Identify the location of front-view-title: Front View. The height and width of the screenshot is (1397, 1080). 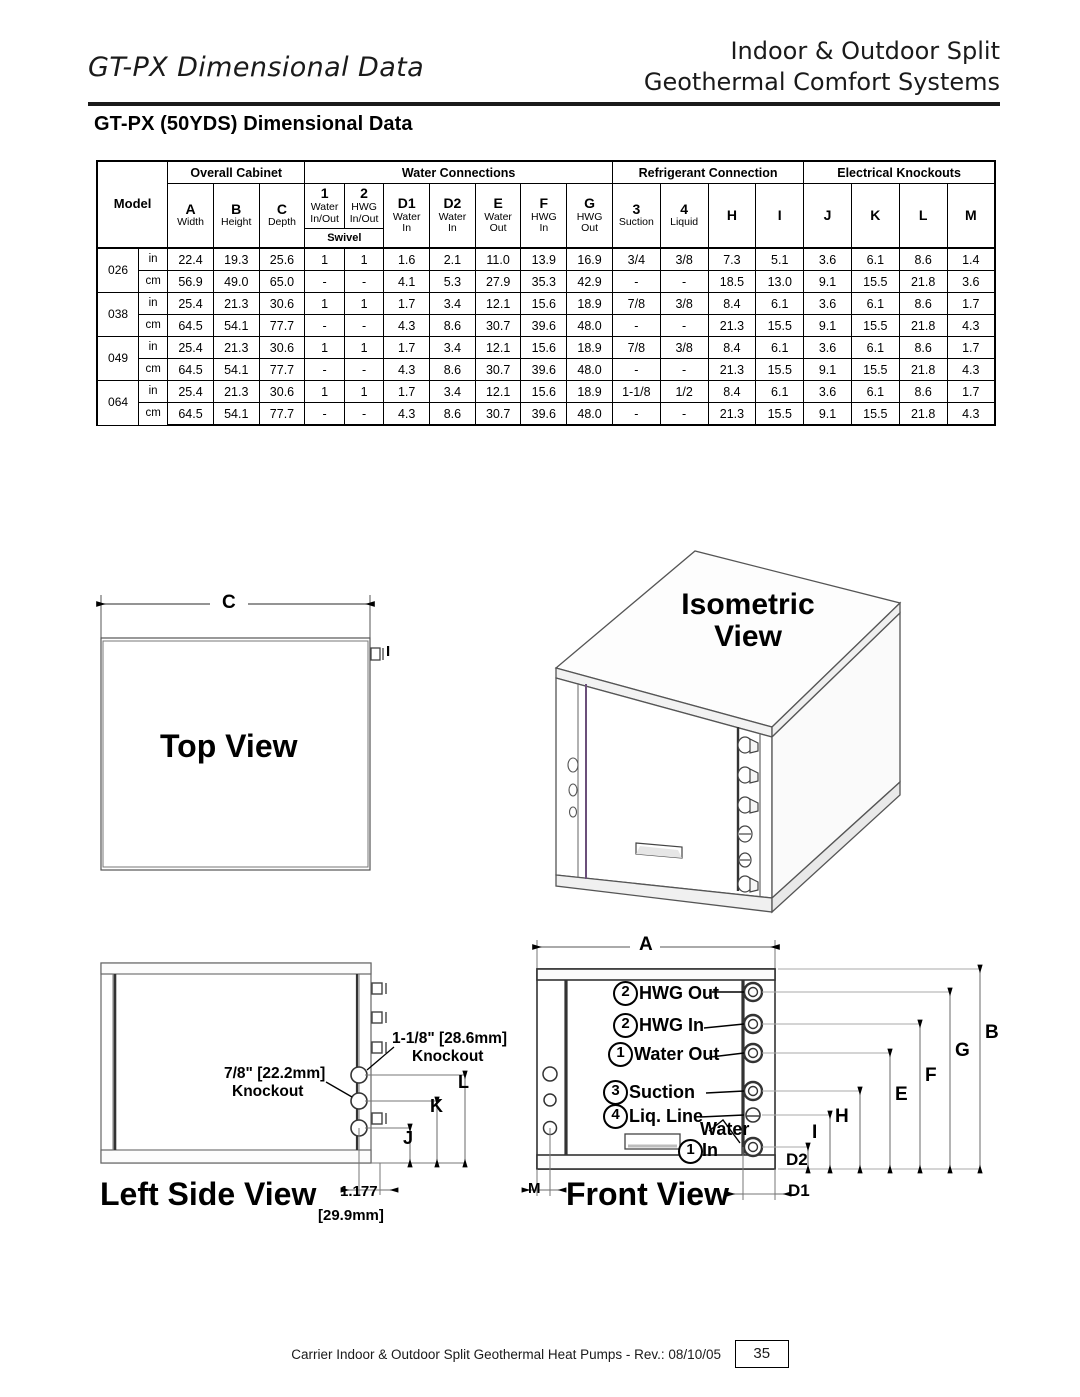
(647, 1194).